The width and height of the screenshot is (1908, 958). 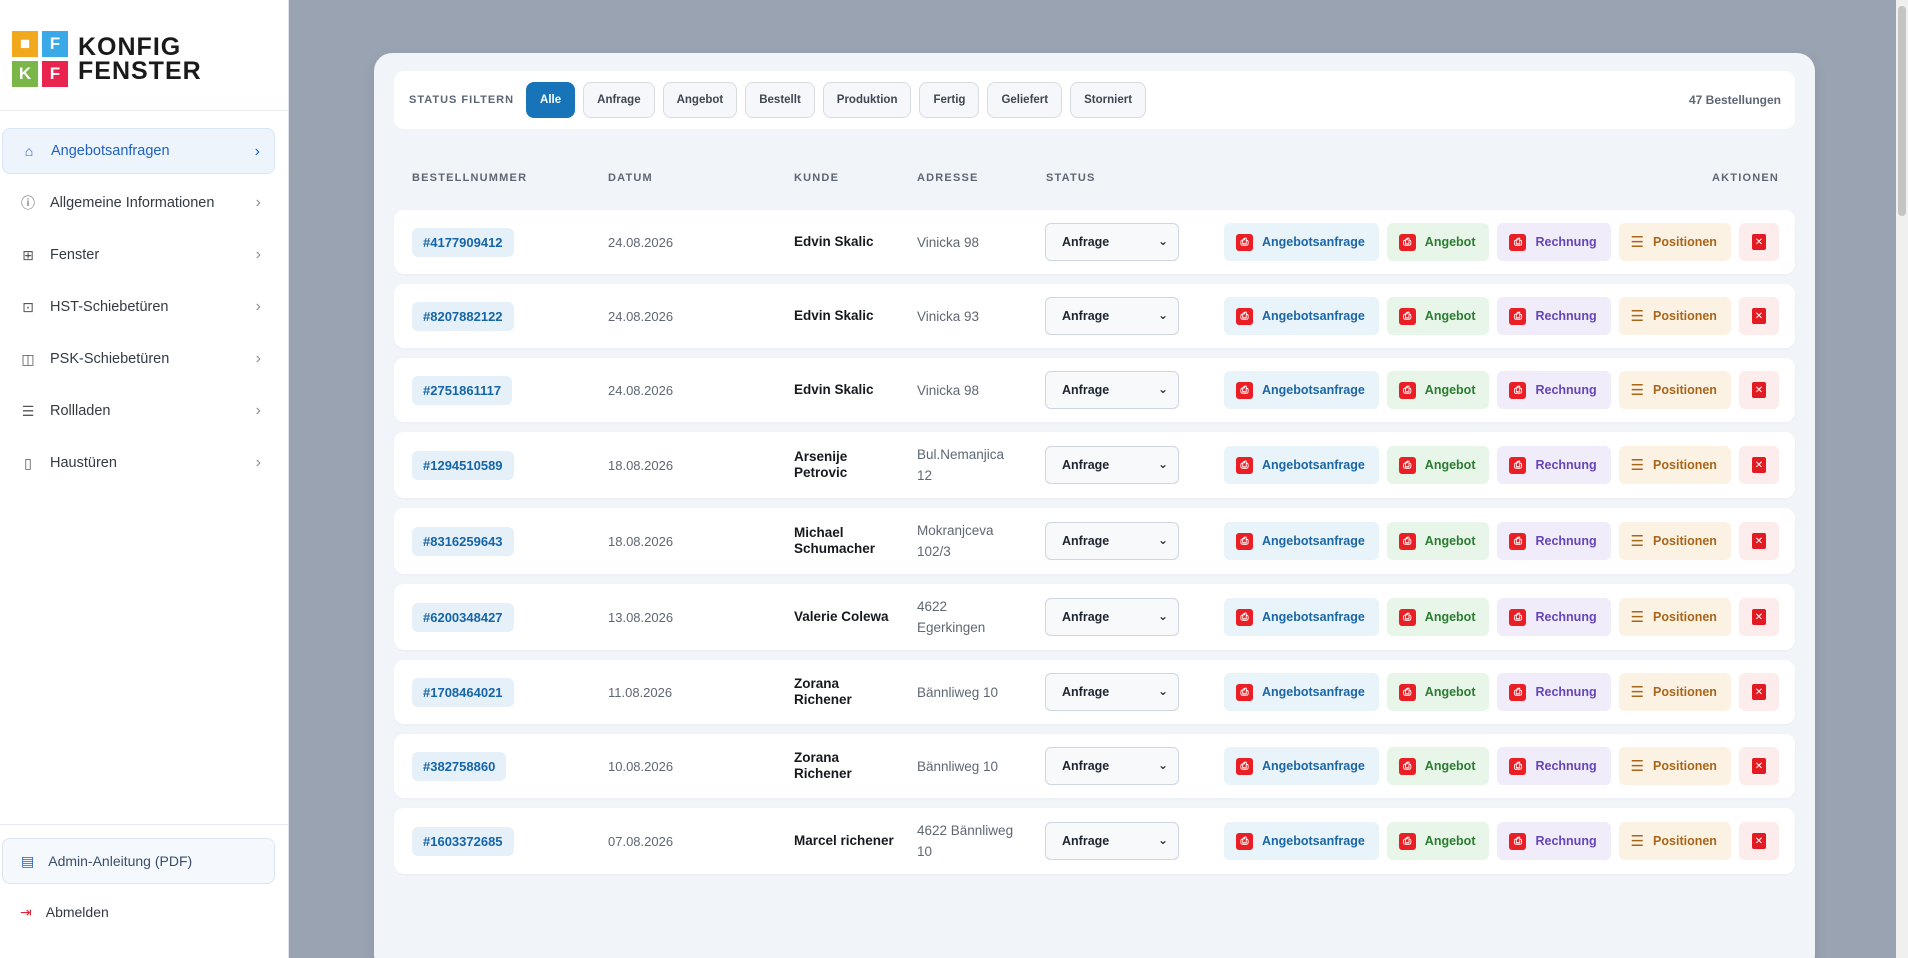 I want to click on page-scrollbar, so click(x=1902, y=479).